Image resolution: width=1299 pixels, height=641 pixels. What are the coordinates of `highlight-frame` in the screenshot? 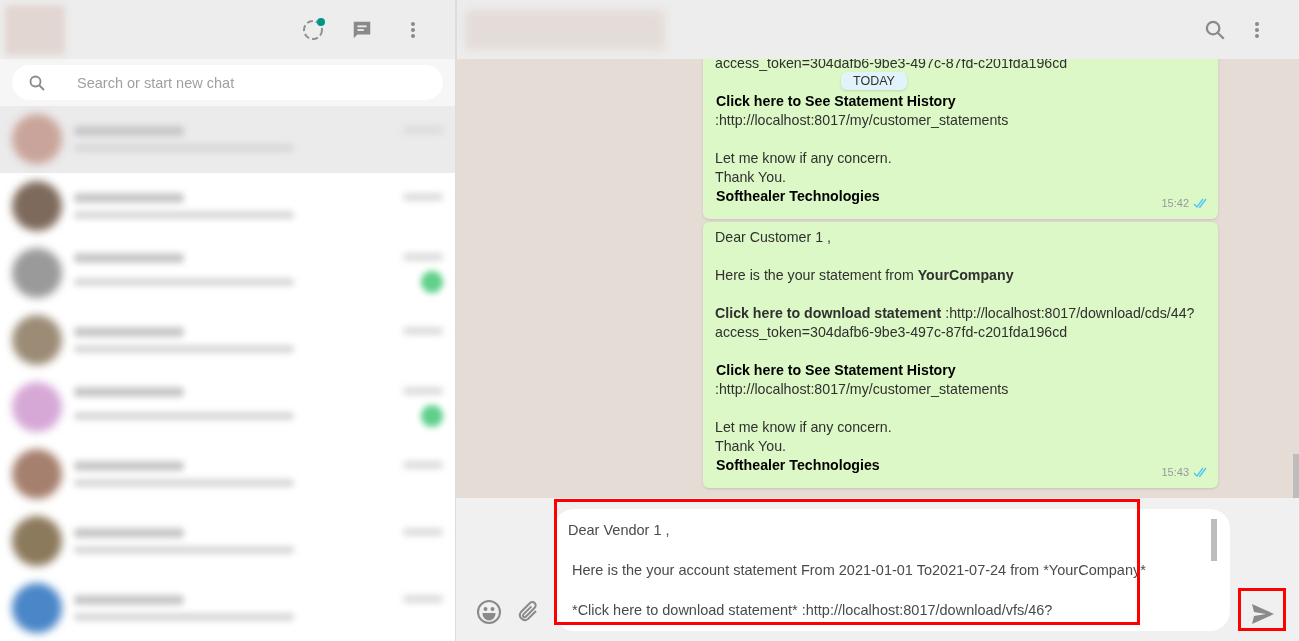 It's located at (1262, 609).